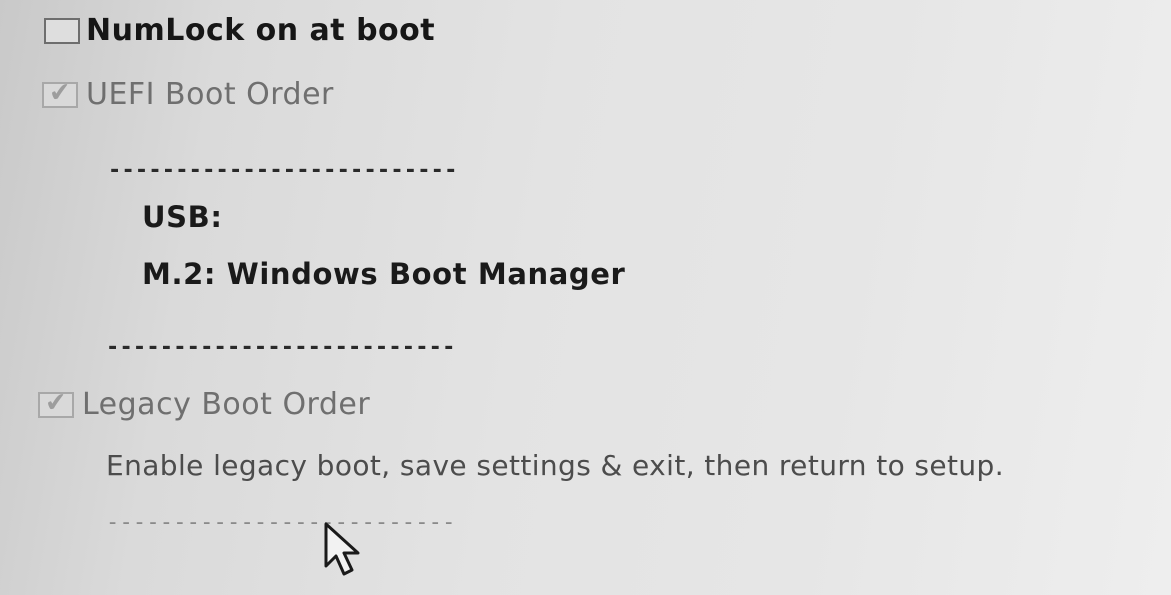 The image size is (1171, 595). What do you see at coordinates (226, 404) in the screenshot?
I see `legacy-boot-order-label: Legacy Boot Order` at bounding box center [226, 404].